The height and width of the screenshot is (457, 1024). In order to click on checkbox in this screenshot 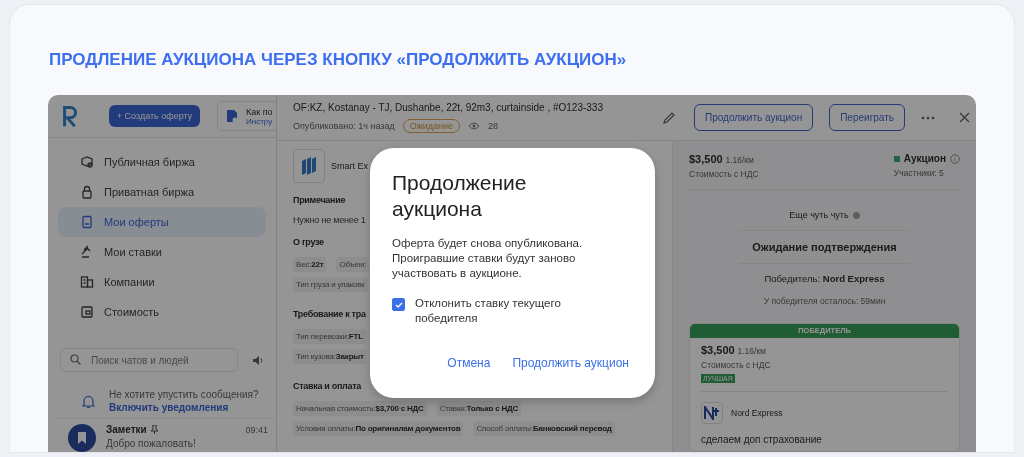, I will do `click(398, 304)`.